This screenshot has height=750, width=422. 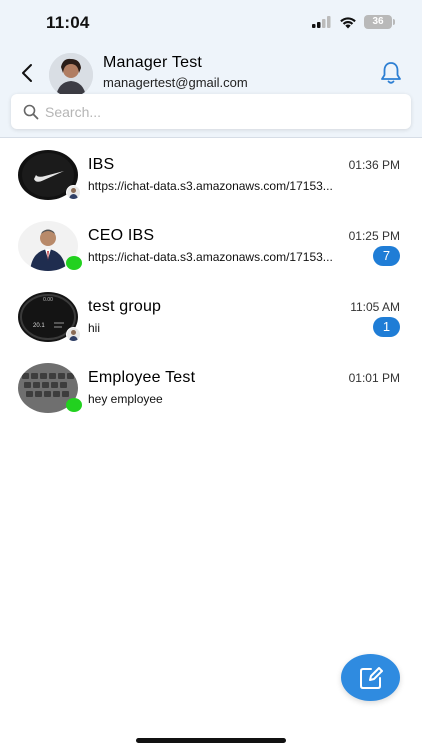 What do you see at coordinates (374, 236) in the screenshot?
I see `chat-time: 01:25 PM` at bounding box center [374, 236].